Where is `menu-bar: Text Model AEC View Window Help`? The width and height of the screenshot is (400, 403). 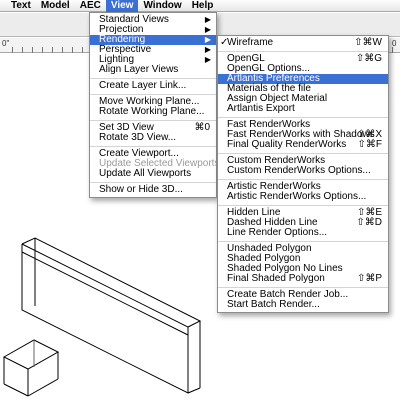 menu-bar: Text Model AEC View Window Help is located at coordinates (200, 6).